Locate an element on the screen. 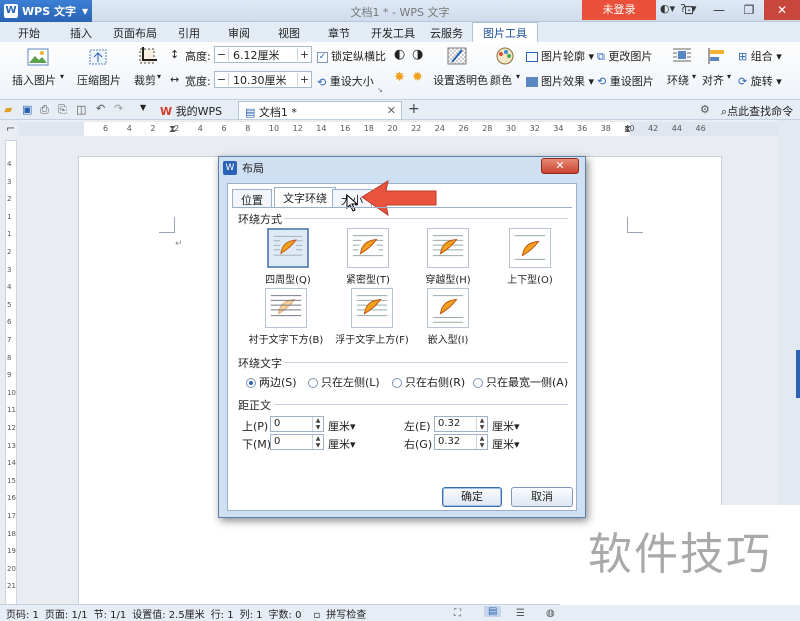 Image resolution: width=800 pixels, height=621 pixels. increase-width-button: + is located at coordinates (304, 79).